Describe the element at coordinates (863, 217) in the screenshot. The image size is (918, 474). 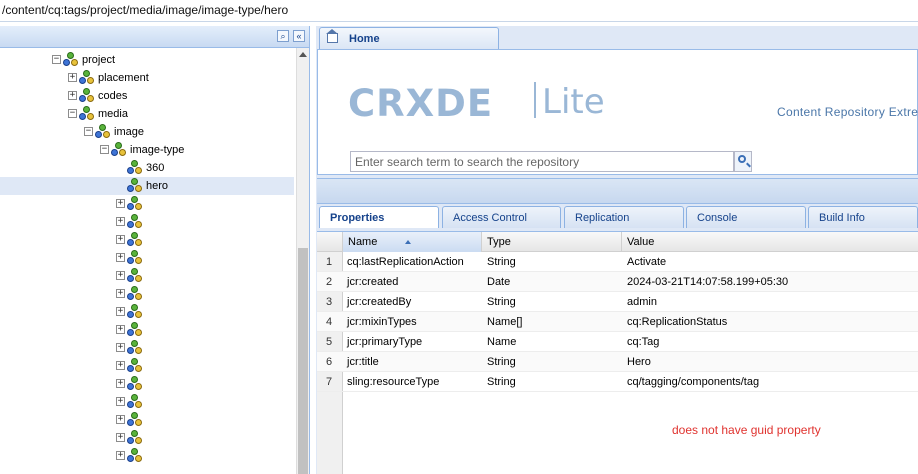
I see `tab-build-info: Build Info` at that location.